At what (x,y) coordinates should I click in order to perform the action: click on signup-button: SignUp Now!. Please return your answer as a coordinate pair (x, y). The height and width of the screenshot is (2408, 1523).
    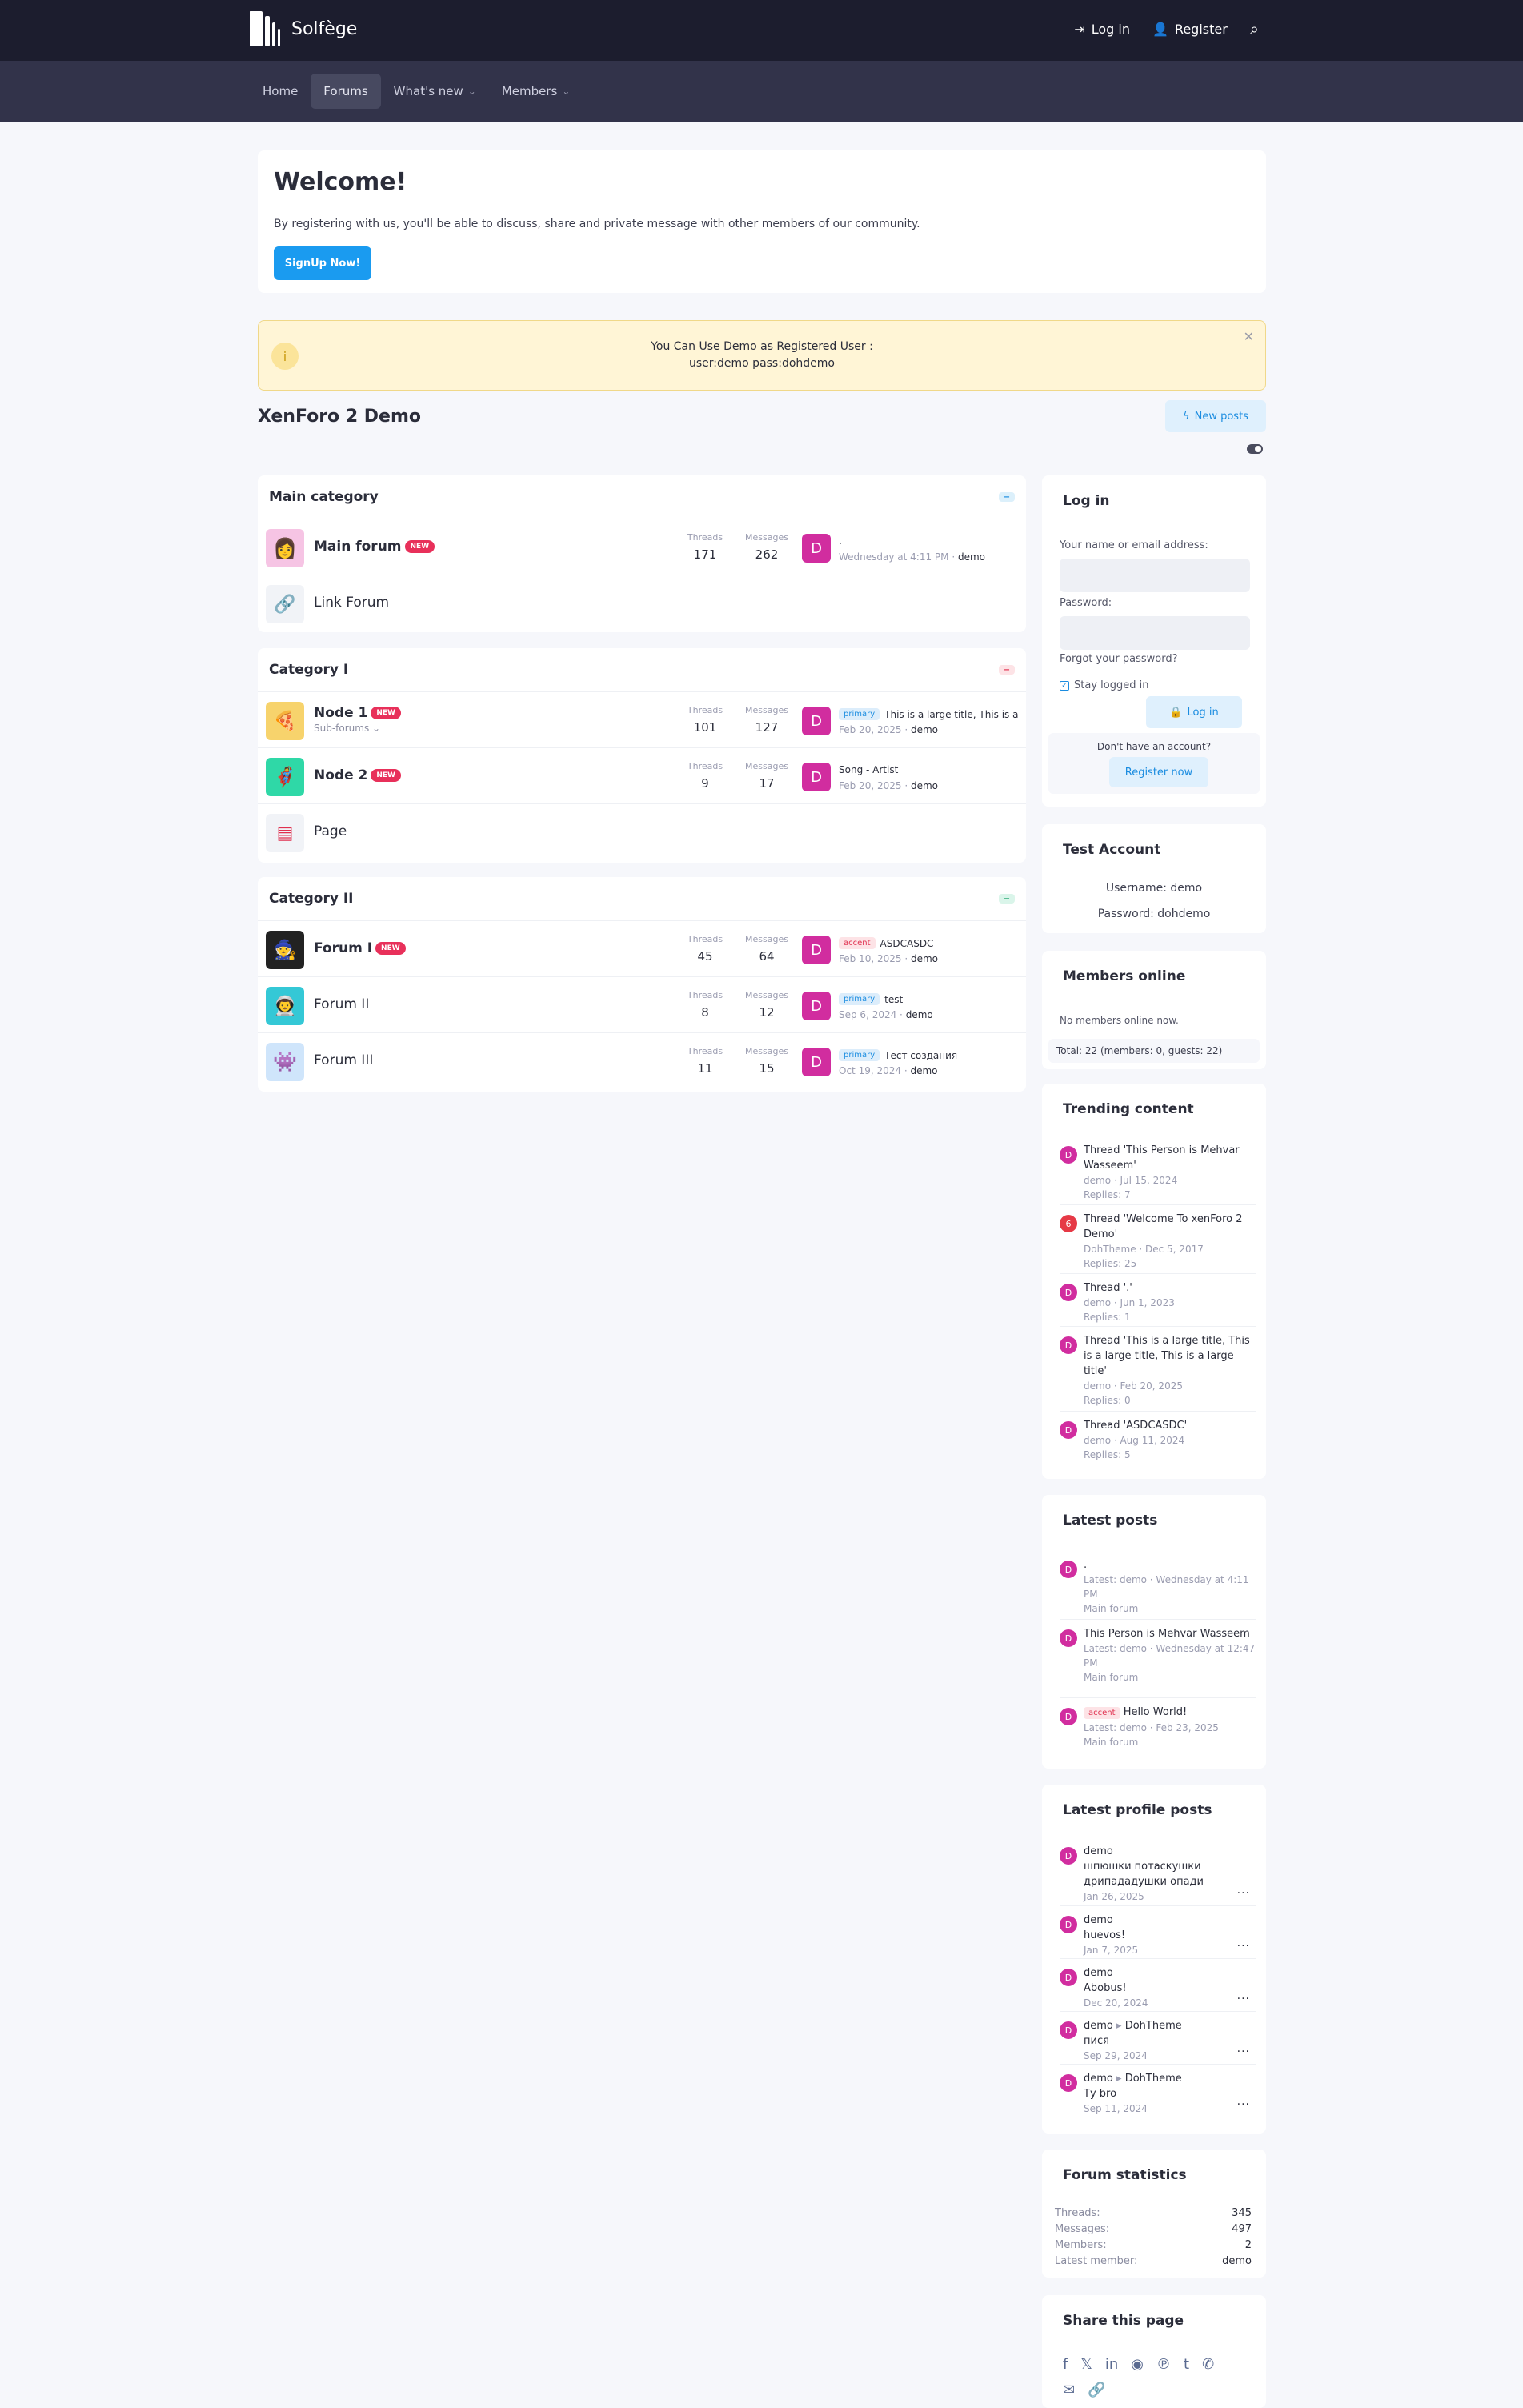
    Looking at the image, I should click on (322, 263).